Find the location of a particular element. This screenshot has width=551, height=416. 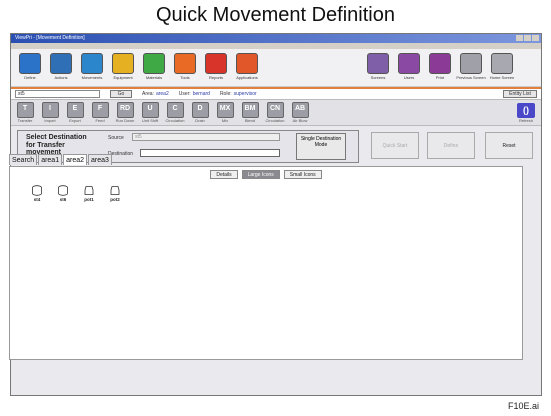

toolbar-label: Home Screen is located at coordinates (502, 77).